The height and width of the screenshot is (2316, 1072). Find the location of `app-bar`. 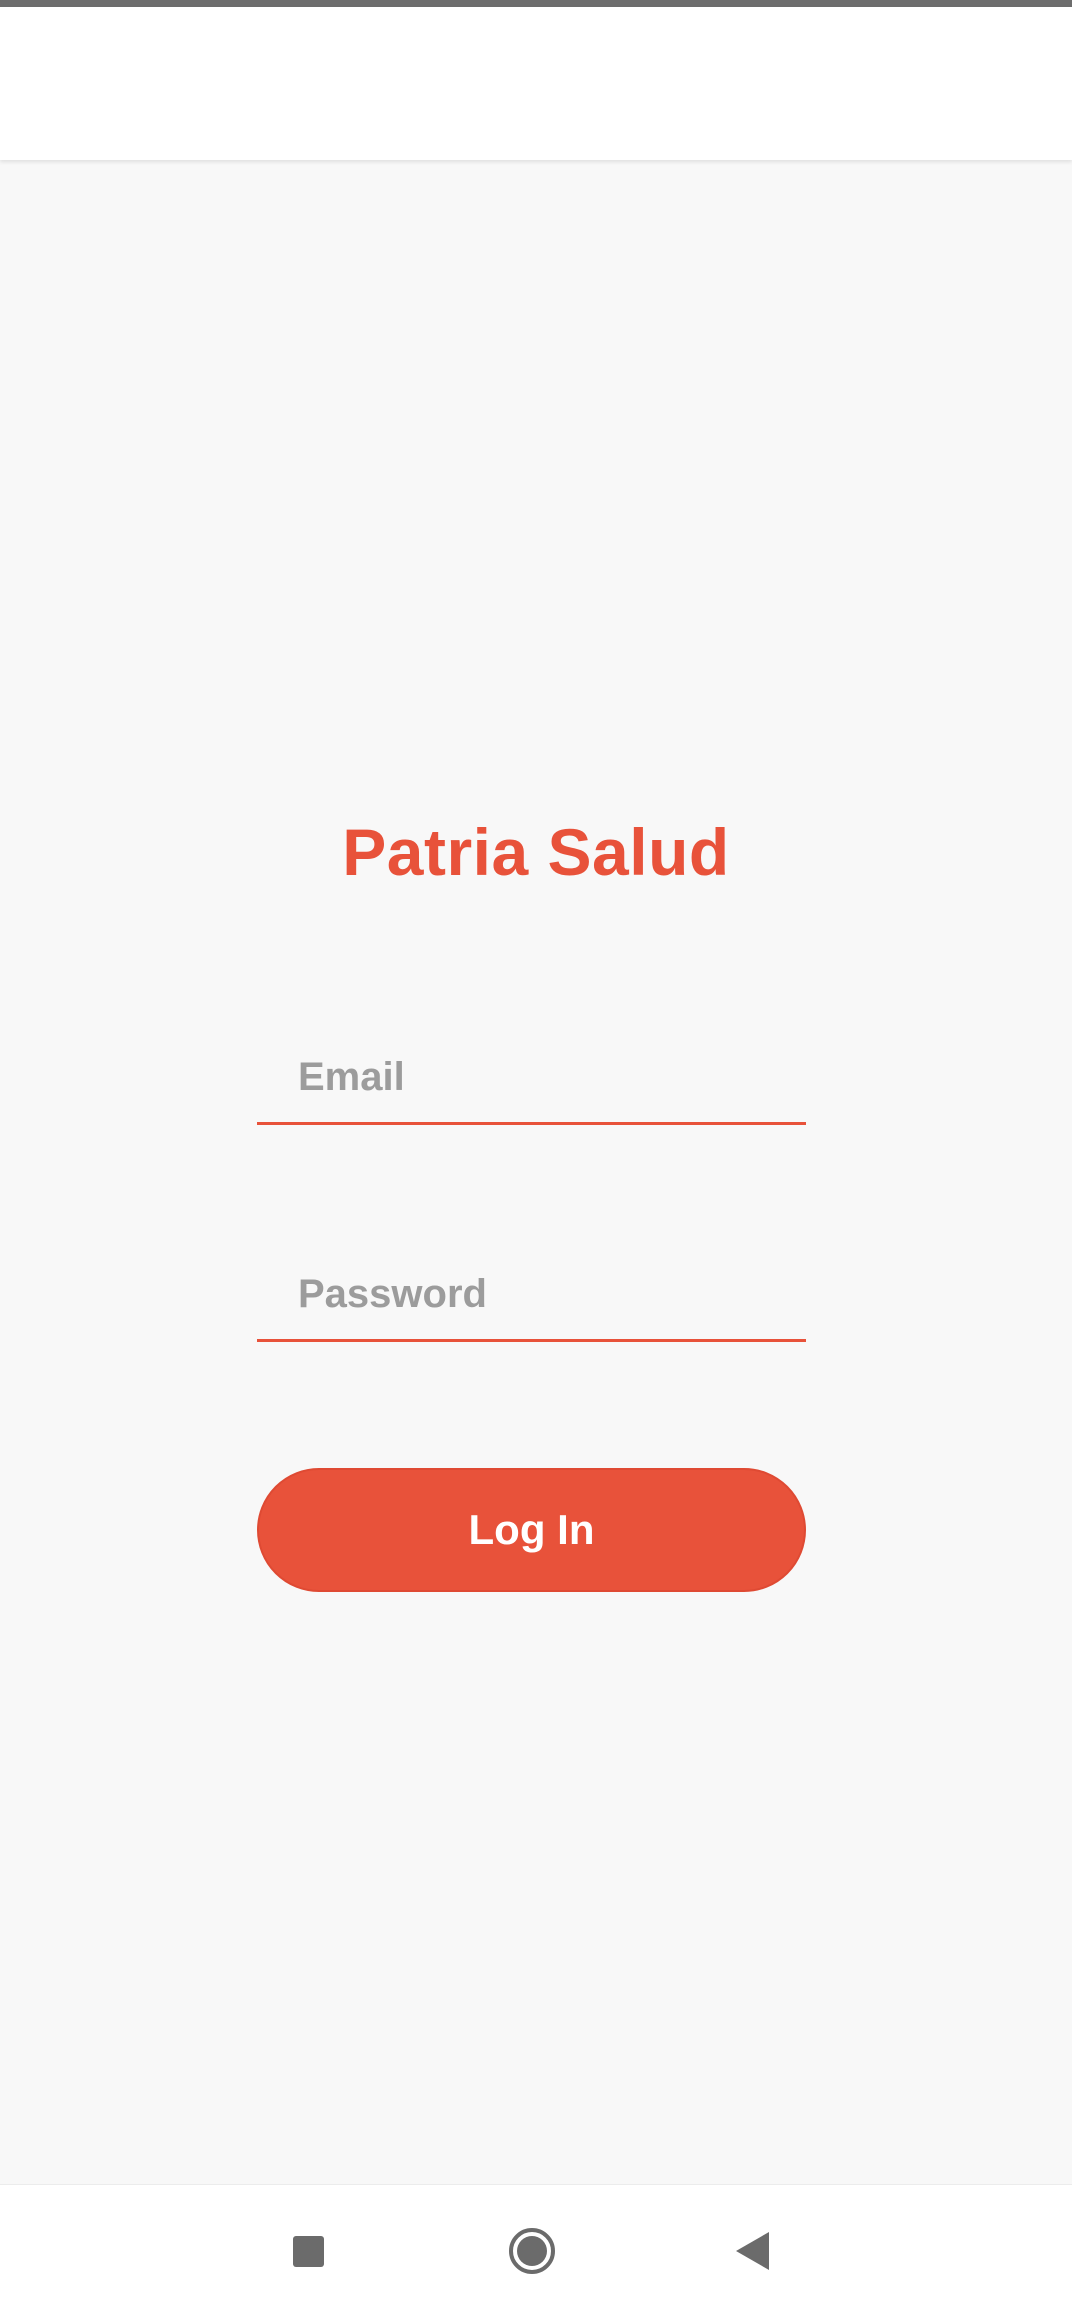

app-bar is located at coordinates (536, 83).